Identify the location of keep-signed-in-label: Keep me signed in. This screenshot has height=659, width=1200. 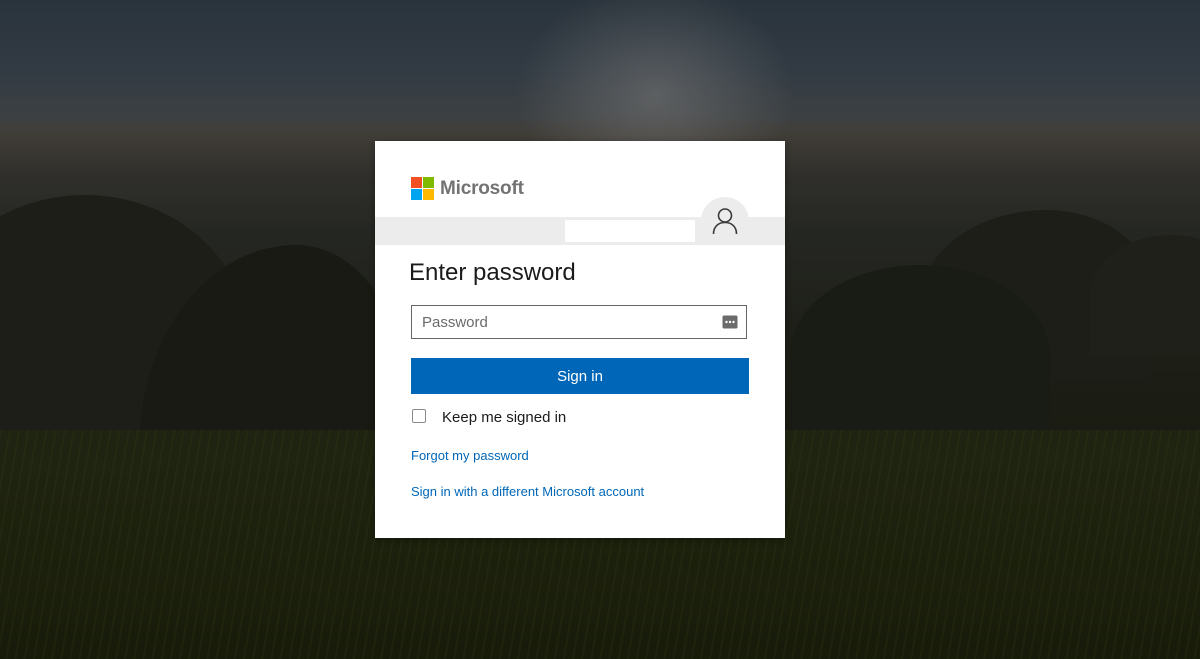
(504, 417).